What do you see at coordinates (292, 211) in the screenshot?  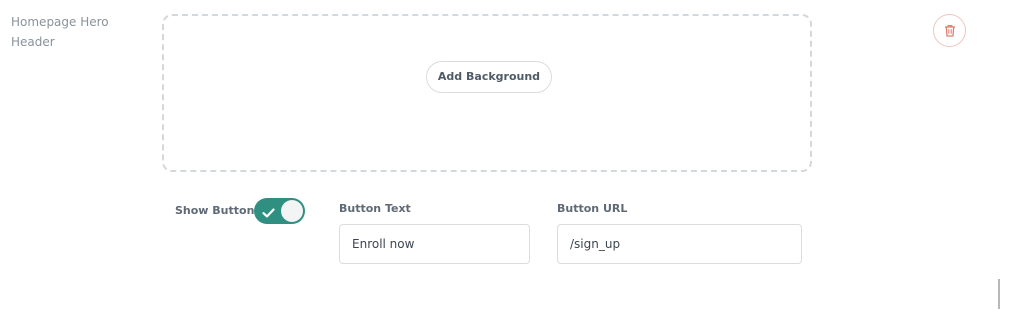 I see `toggle-knob` at bounding box center [292, 211].